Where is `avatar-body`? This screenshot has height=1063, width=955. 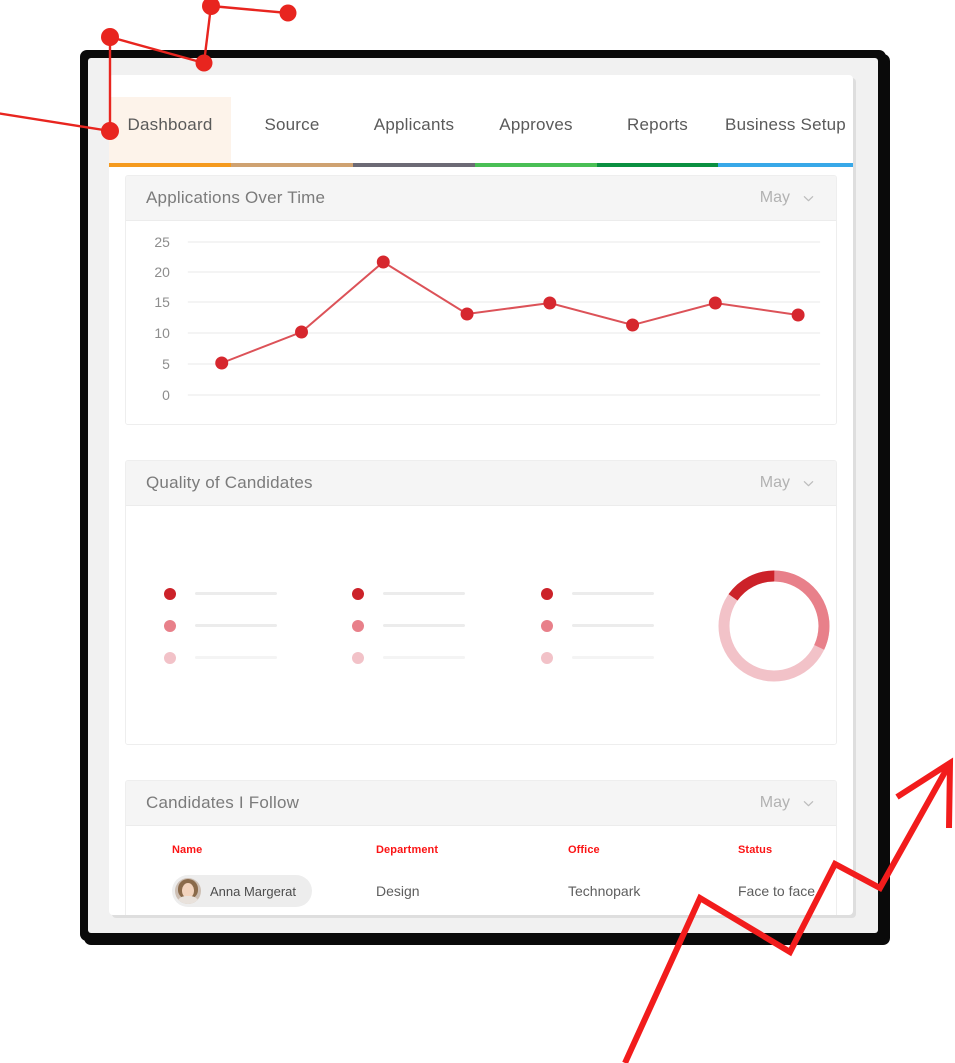
avatar-body is located at coordinates (188, 900).